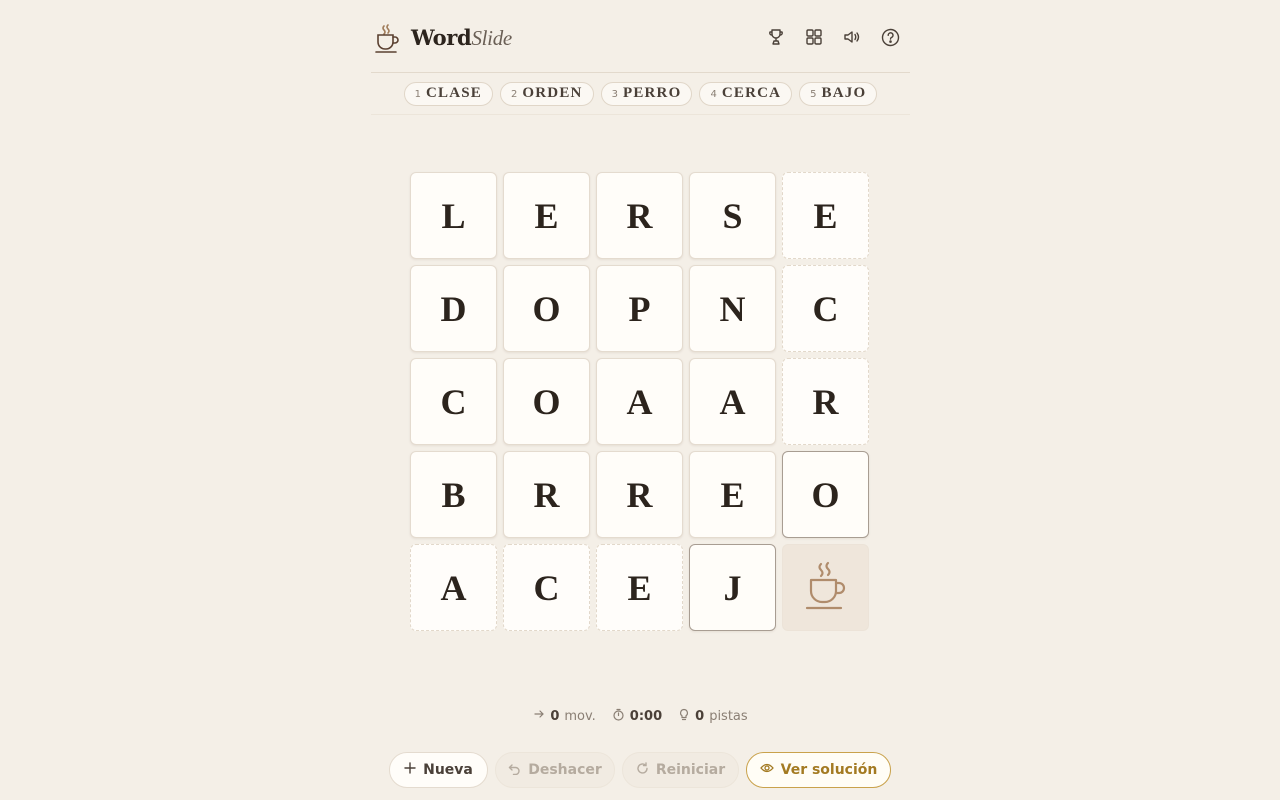  What do you see at coordinates (555, 716) in the screenshot?
I see `moves-count: 0` at bounding box center [555, 716].